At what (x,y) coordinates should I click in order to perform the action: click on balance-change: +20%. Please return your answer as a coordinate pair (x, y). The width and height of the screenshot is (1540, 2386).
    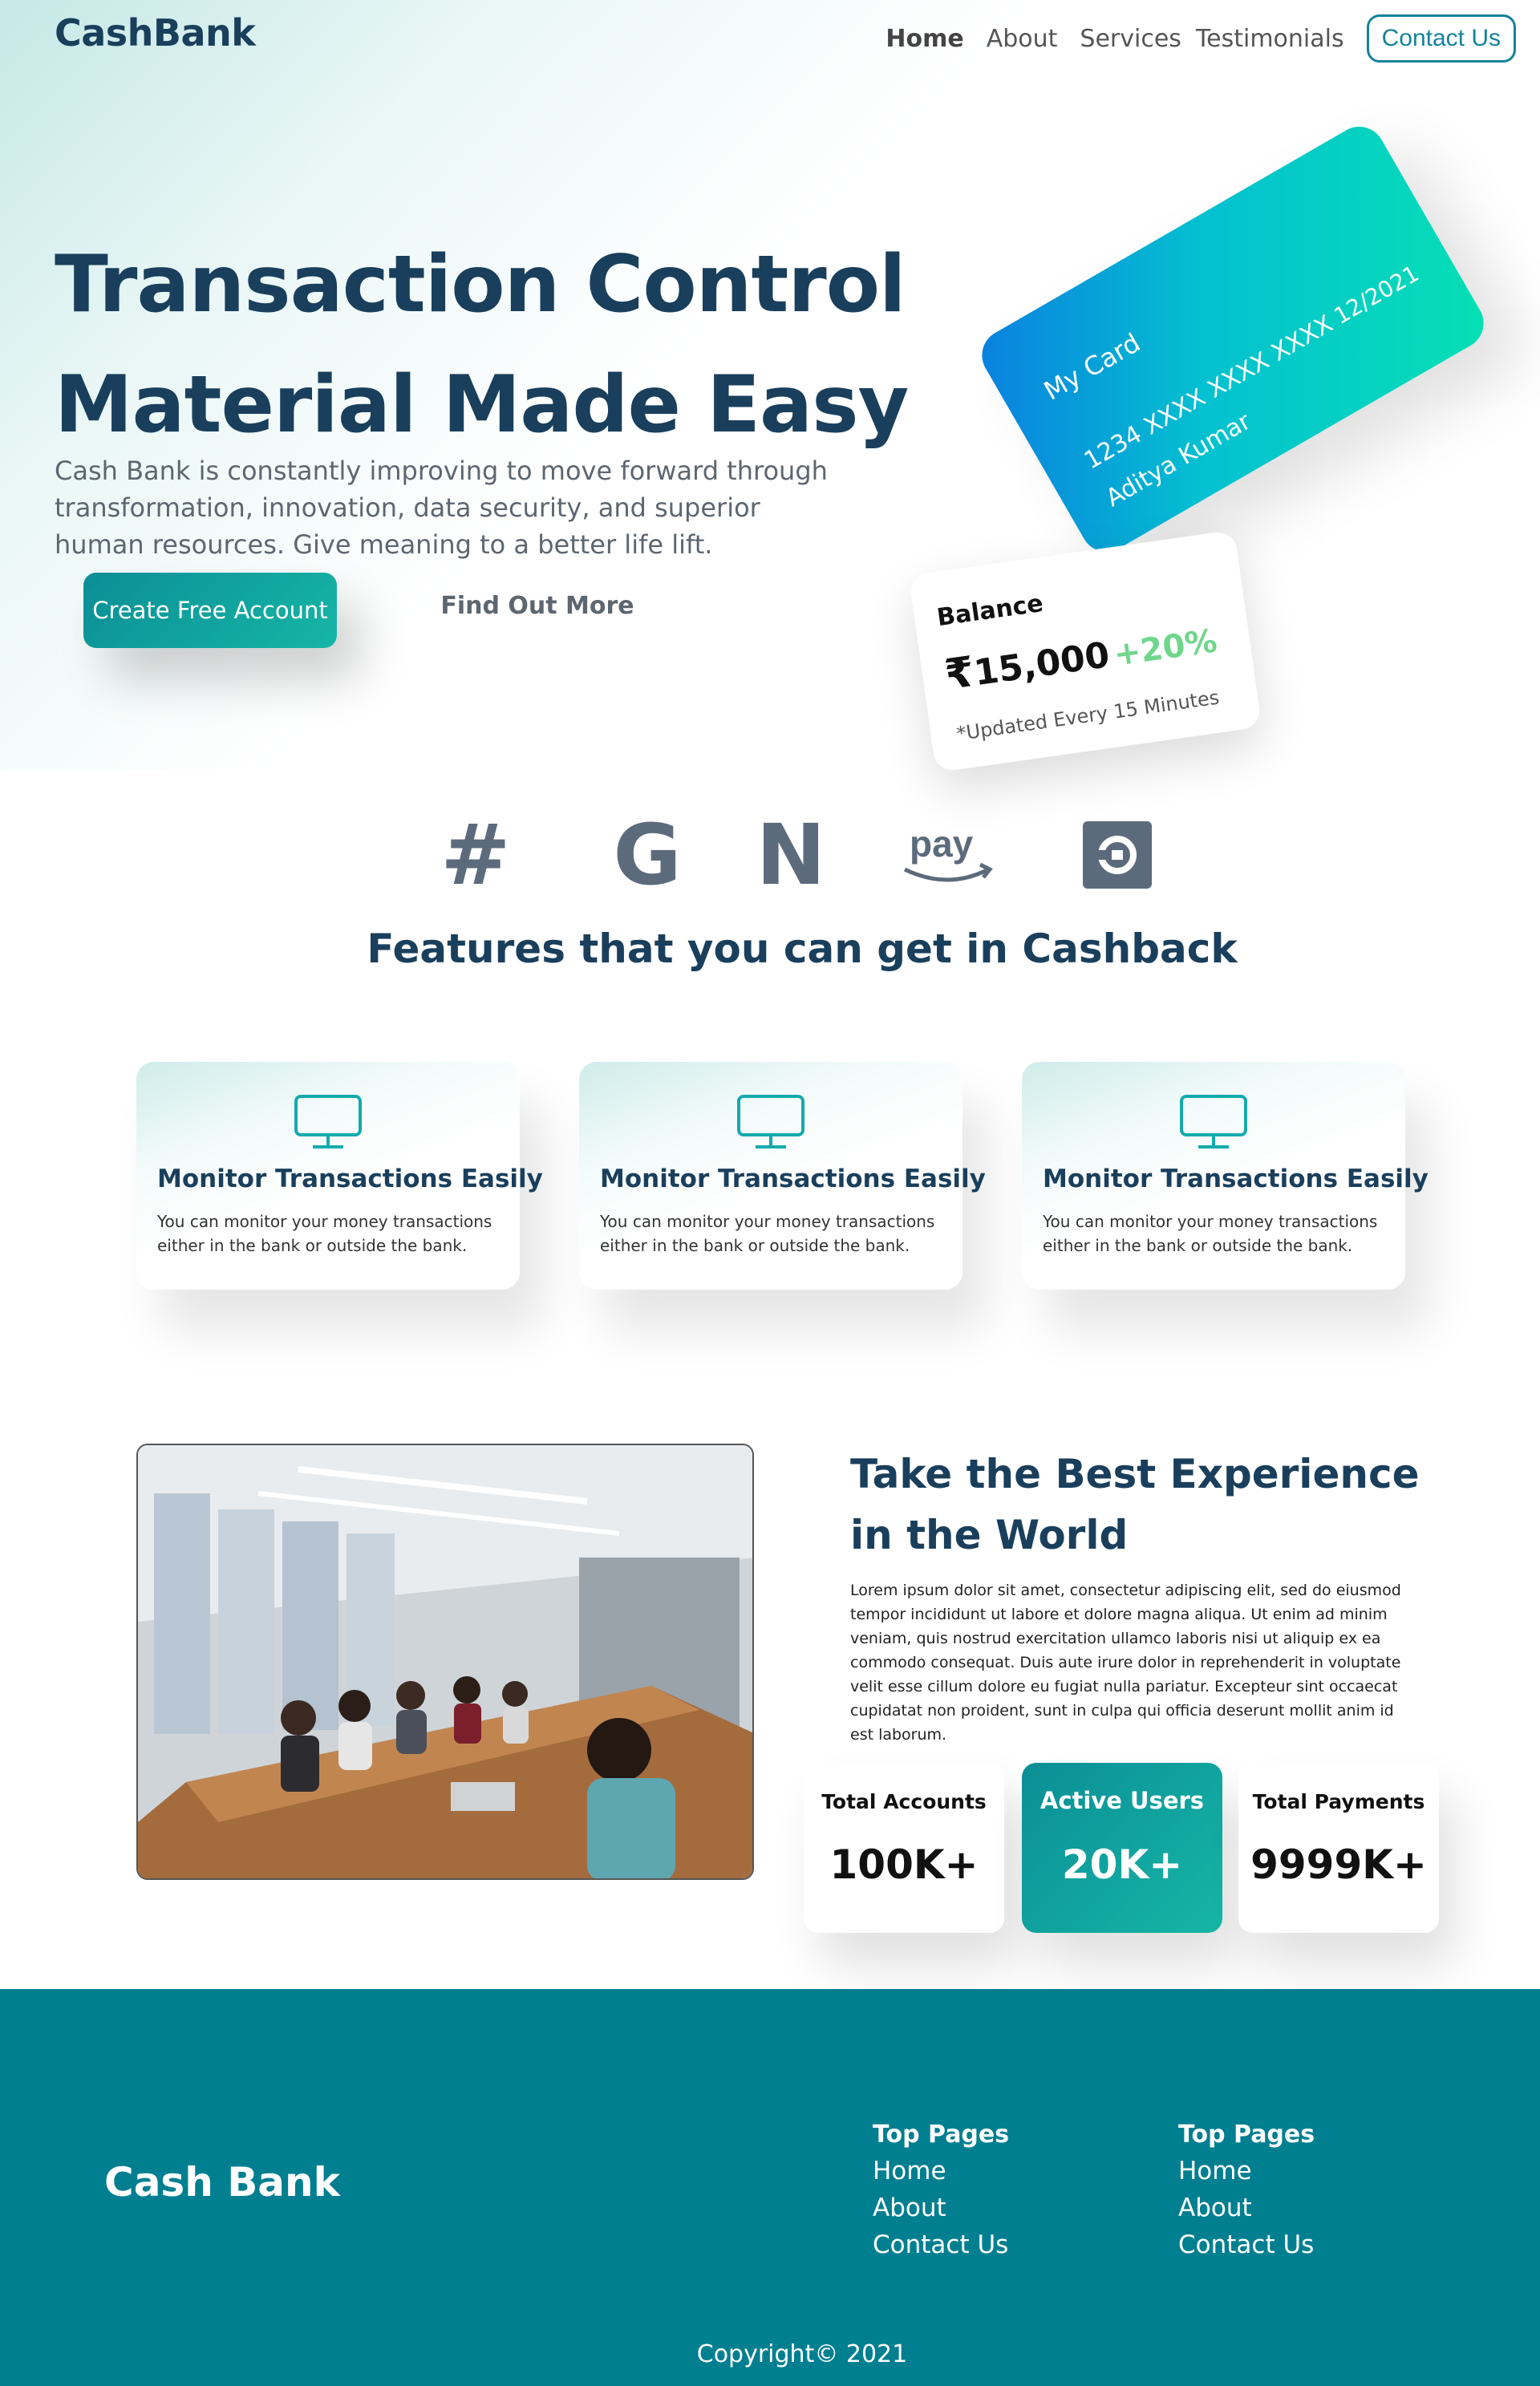
    Looking at the image, I should click on (1165, 648).